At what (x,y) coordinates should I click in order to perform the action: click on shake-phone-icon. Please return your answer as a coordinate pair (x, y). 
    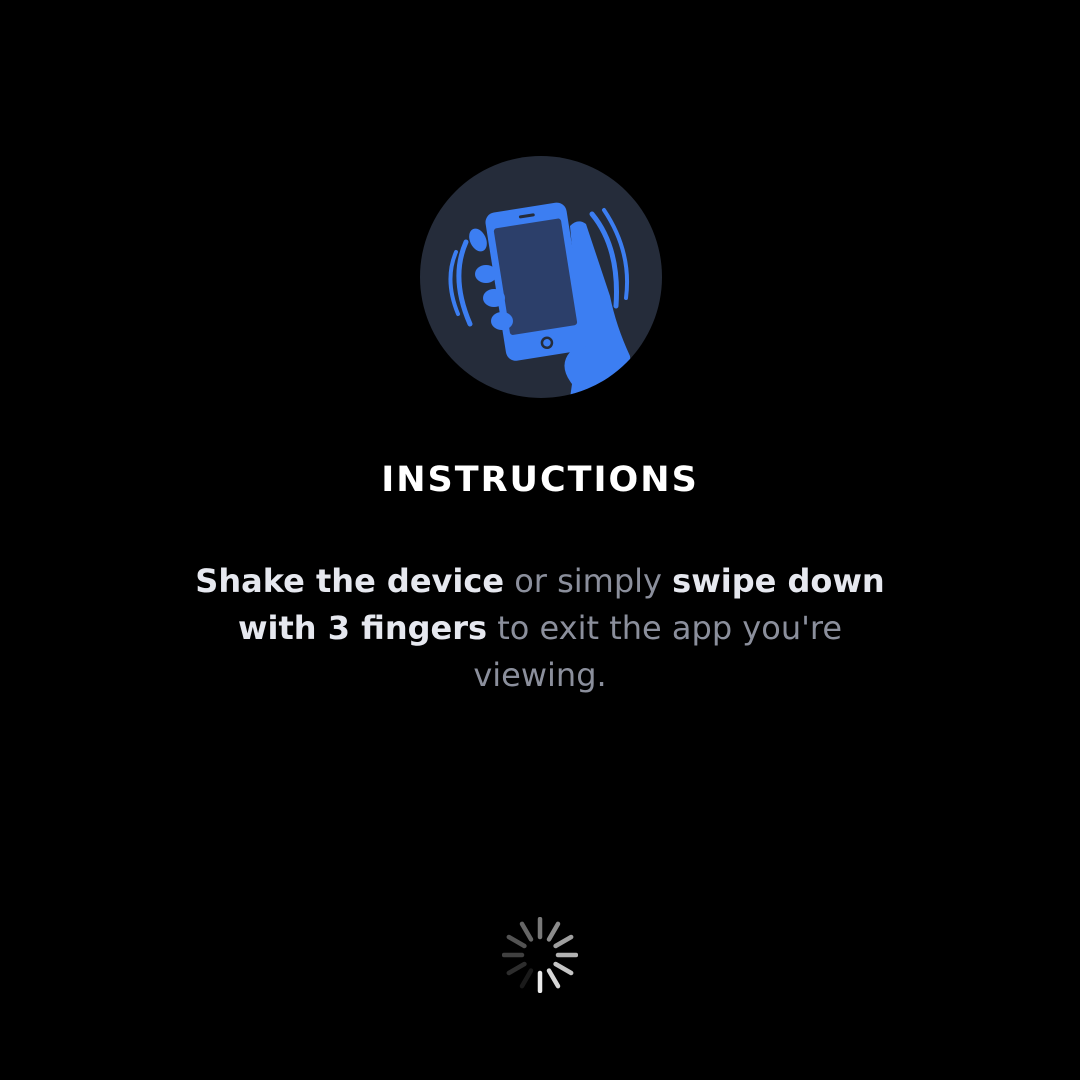
    Looking at the image, I should click on (541, 277).